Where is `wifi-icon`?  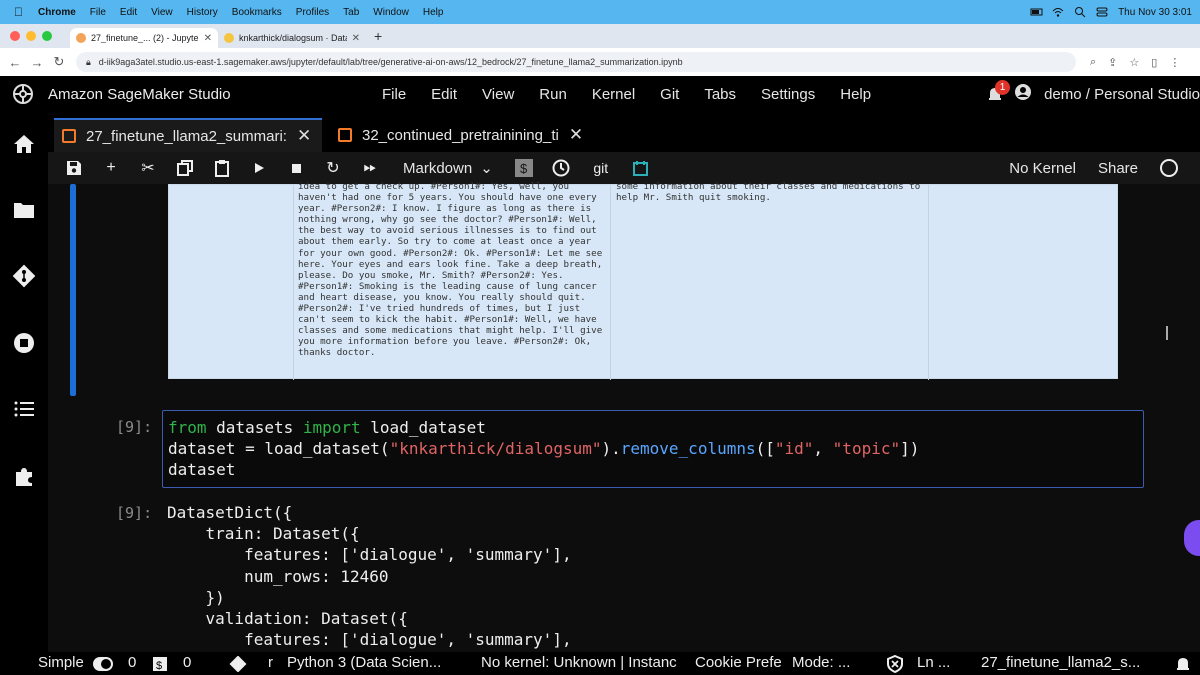 wifi-icon is located at coordinates (1058, 12).